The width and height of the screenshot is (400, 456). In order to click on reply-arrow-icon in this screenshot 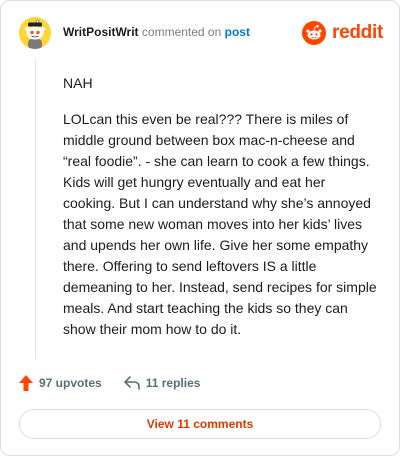, I will do `click(131, 383)`.